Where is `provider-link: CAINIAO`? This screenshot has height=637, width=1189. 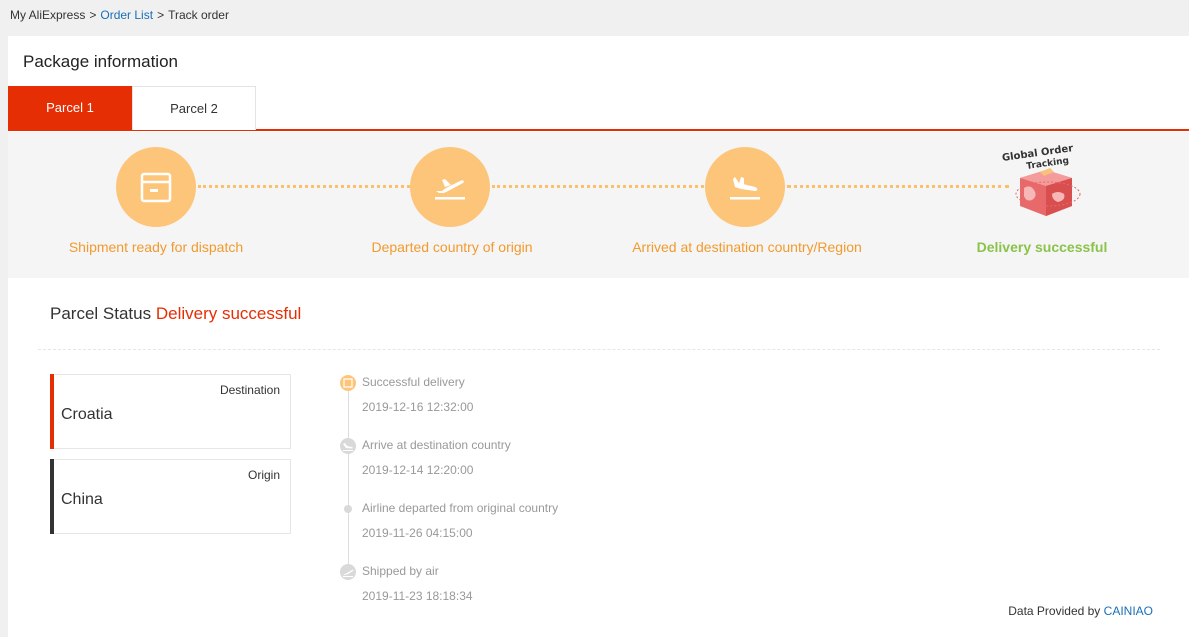
provider-link: CAINIAO is located at coordinates (1128, 611).